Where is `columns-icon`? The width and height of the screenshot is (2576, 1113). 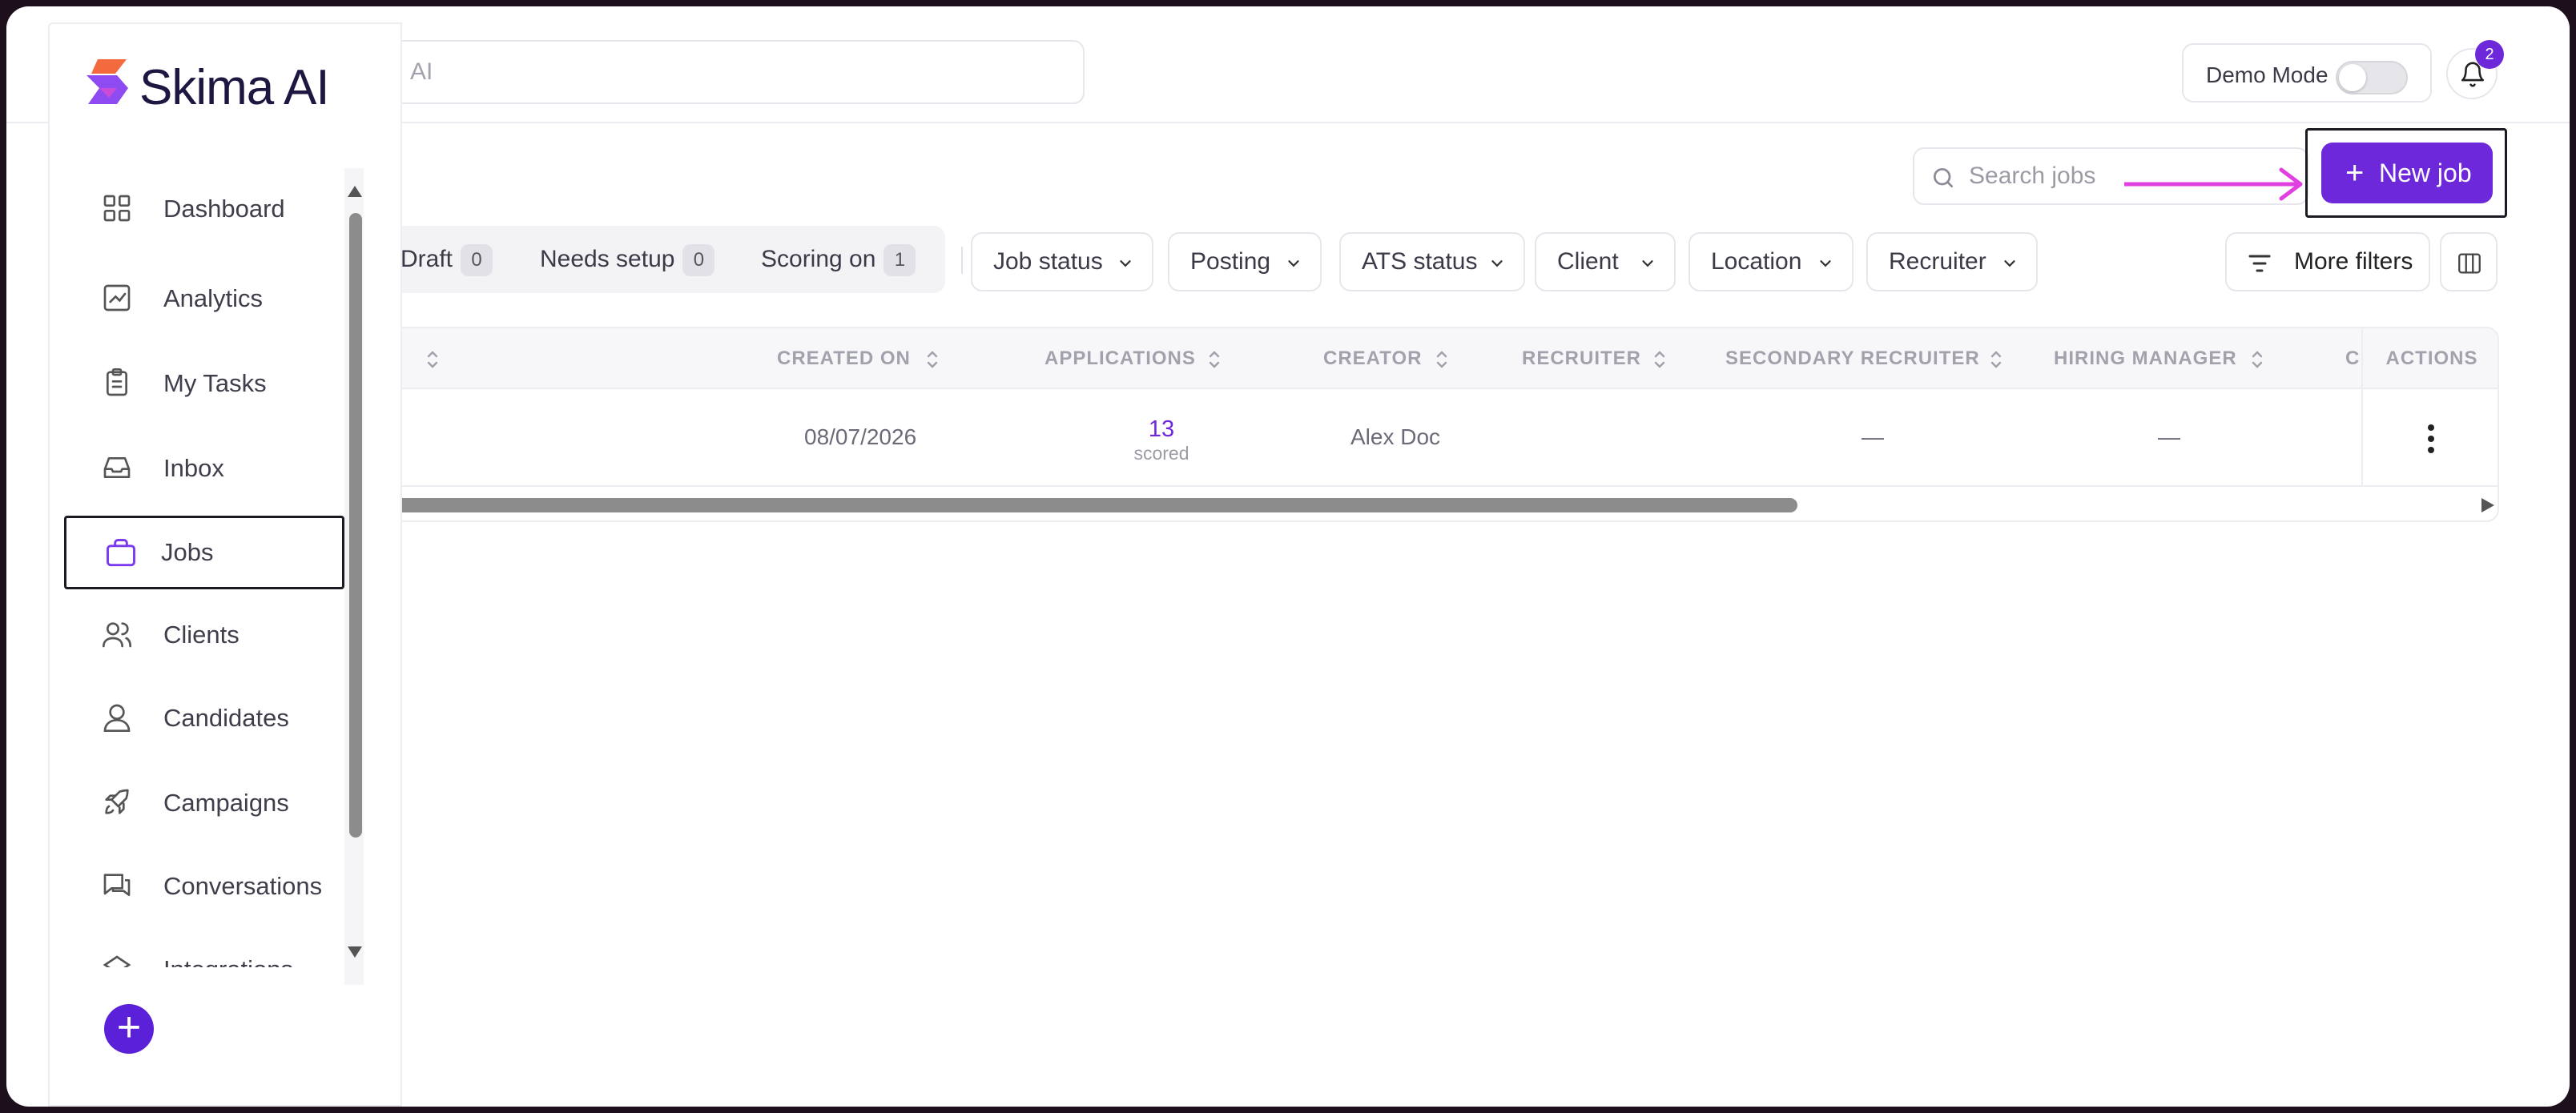 columns-icon is located at coordinates (2469, 263).